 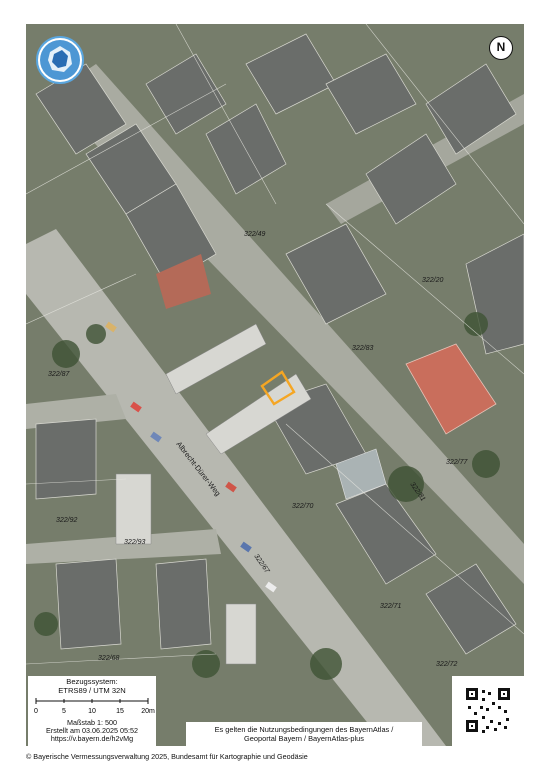 I want to click on parcel-label: 322/68, so click(x=109, y=658).